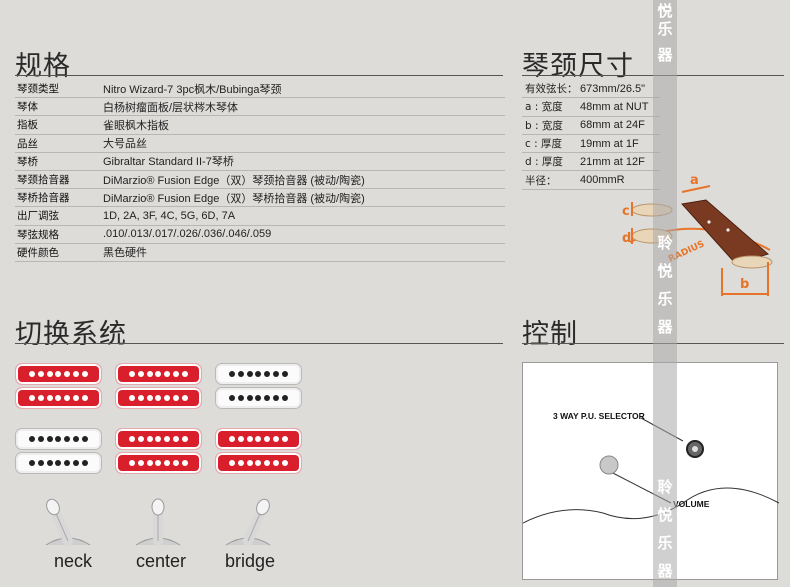  Describe the element at coordinates (543, 144) in the screenshot. I see `neck-dim-key: c : 厚度` at that location.